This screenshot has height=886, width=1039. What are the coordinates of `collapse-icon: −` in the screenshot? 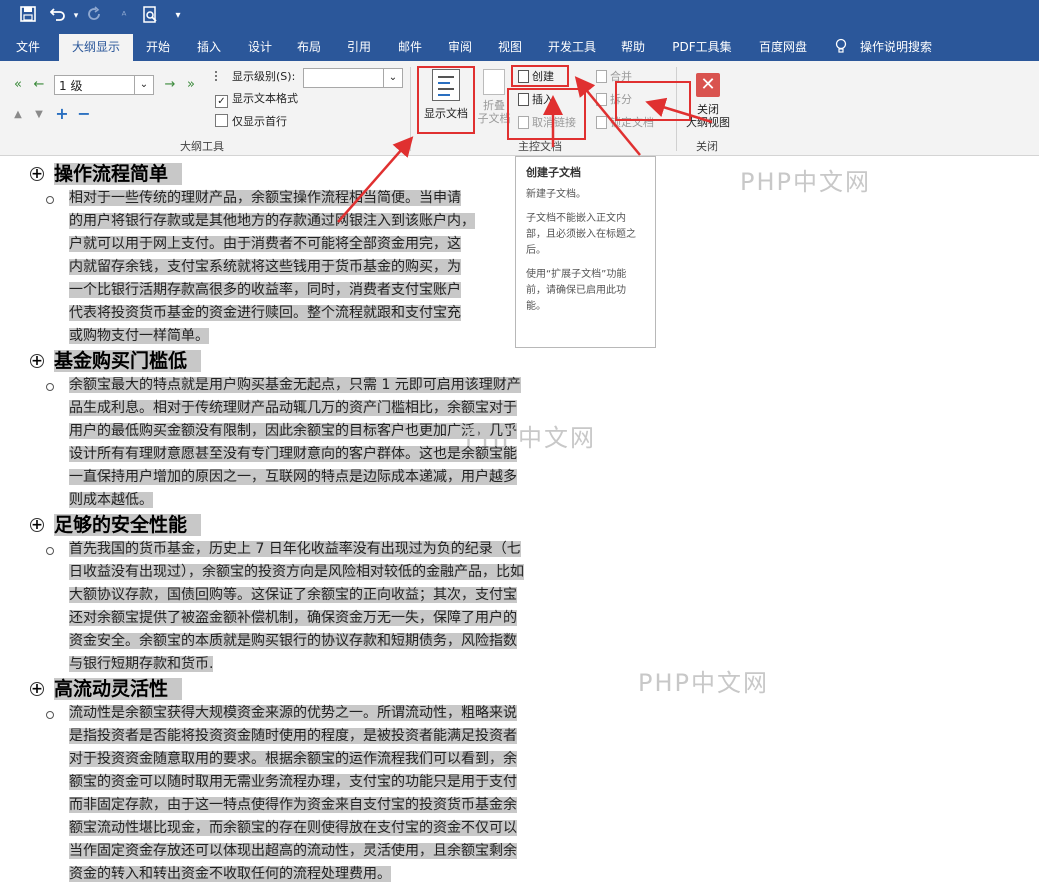 It's located at (84, 114).